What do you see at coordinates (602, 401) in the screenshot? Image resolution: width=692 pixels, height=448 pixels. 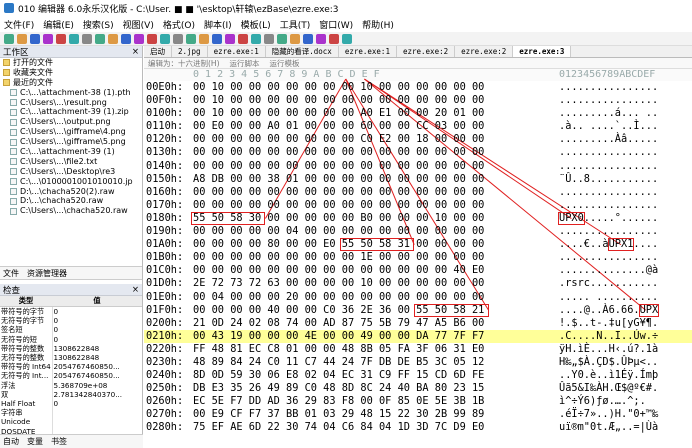 I see `row-ascii: ì^÷Ý­6)ƒø.….^;.` at bounding box center [602, 401].